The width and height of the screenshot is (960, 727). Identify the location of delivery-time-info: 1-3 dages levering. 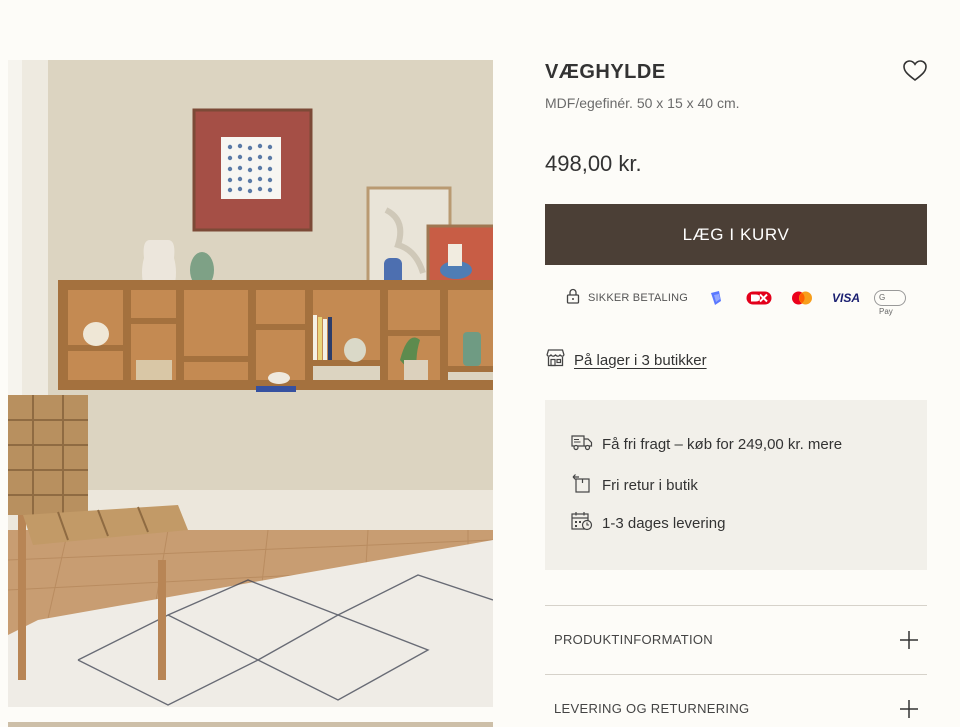
(648, 523).